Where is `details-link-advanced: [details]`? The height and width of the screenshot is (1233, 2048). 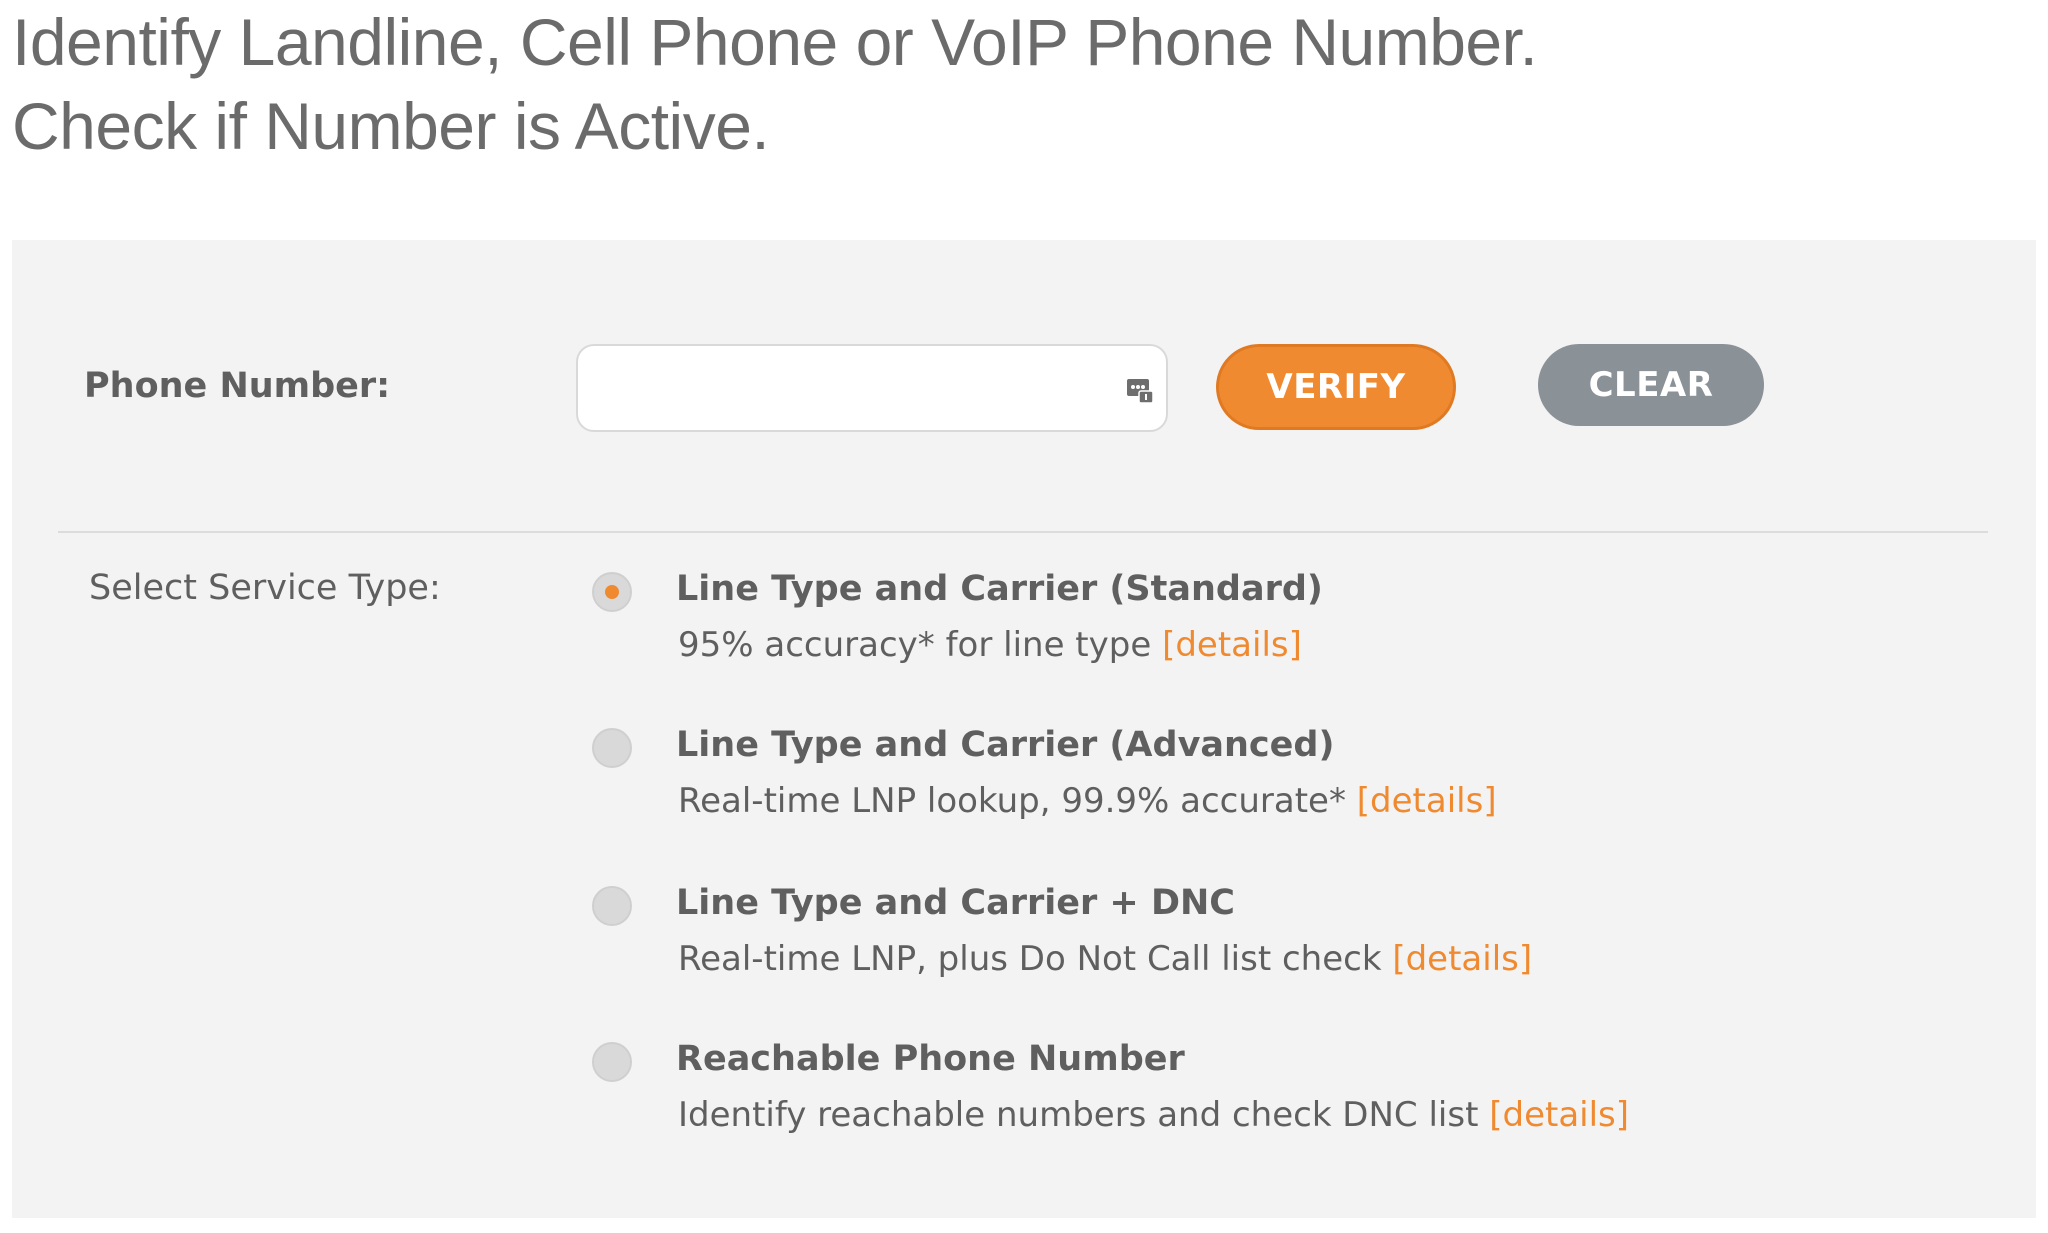
details-link-advanced: [details] is located at coordinates (1427, 801).